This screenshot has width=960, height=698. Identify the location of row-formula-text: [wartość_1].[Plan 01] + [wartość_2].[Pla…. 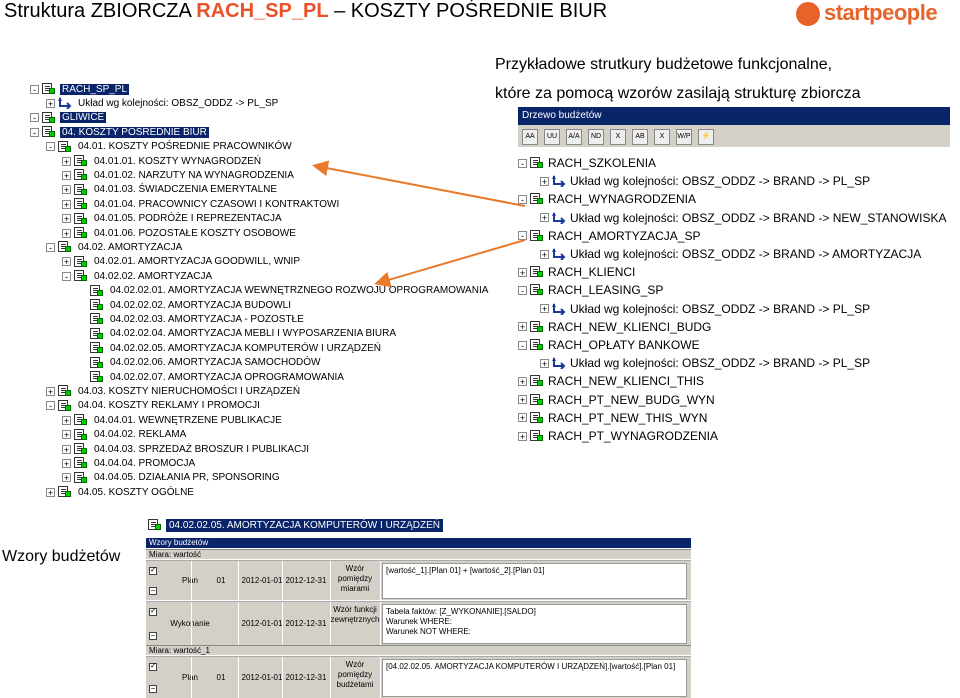
(534, 581).